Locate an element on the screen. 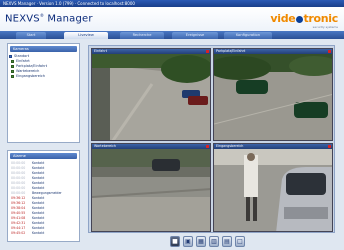 This screenshot has width=344, height=250. layout-3x3-icon: ▥ is located at coordinates (214, 241).